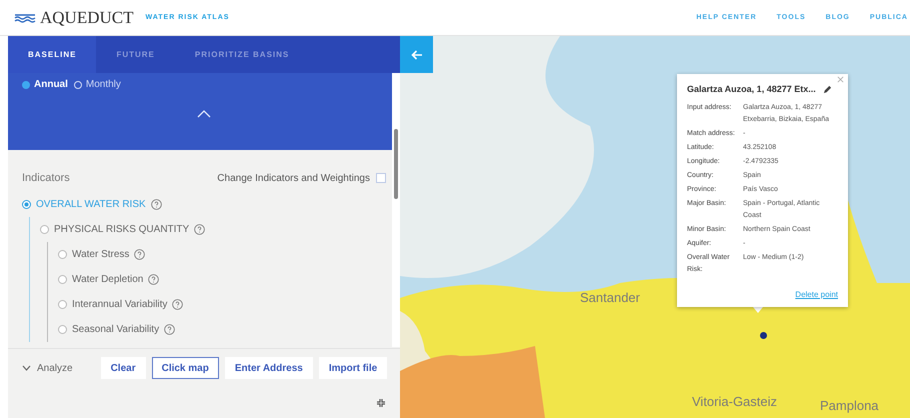 The image size is (910, 418). What do you see at coordinates (123, 368) in the screenshot?
I see `analyze-button: Clear` at bounding box center [123, 368].